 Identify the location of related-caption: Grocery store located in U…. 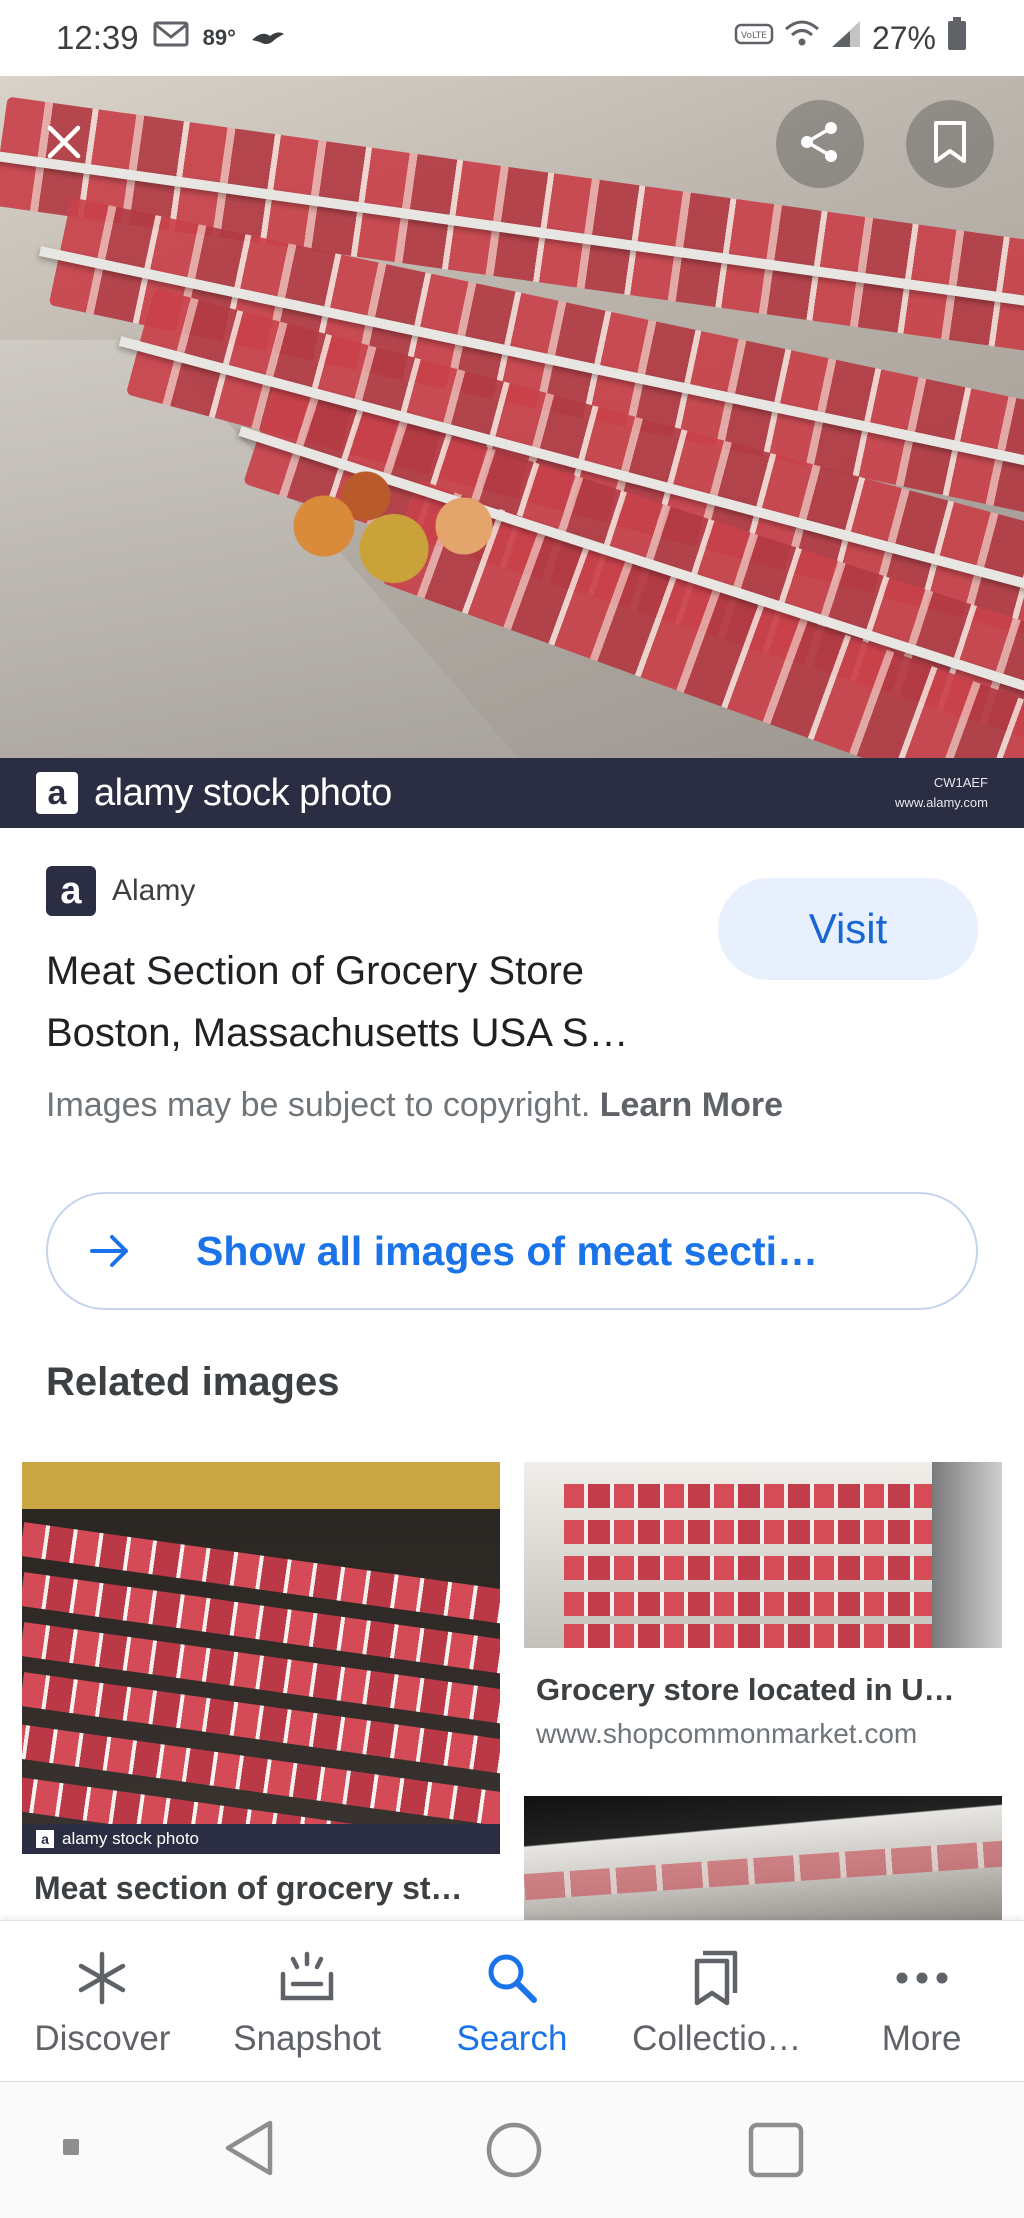
(763, 1690).